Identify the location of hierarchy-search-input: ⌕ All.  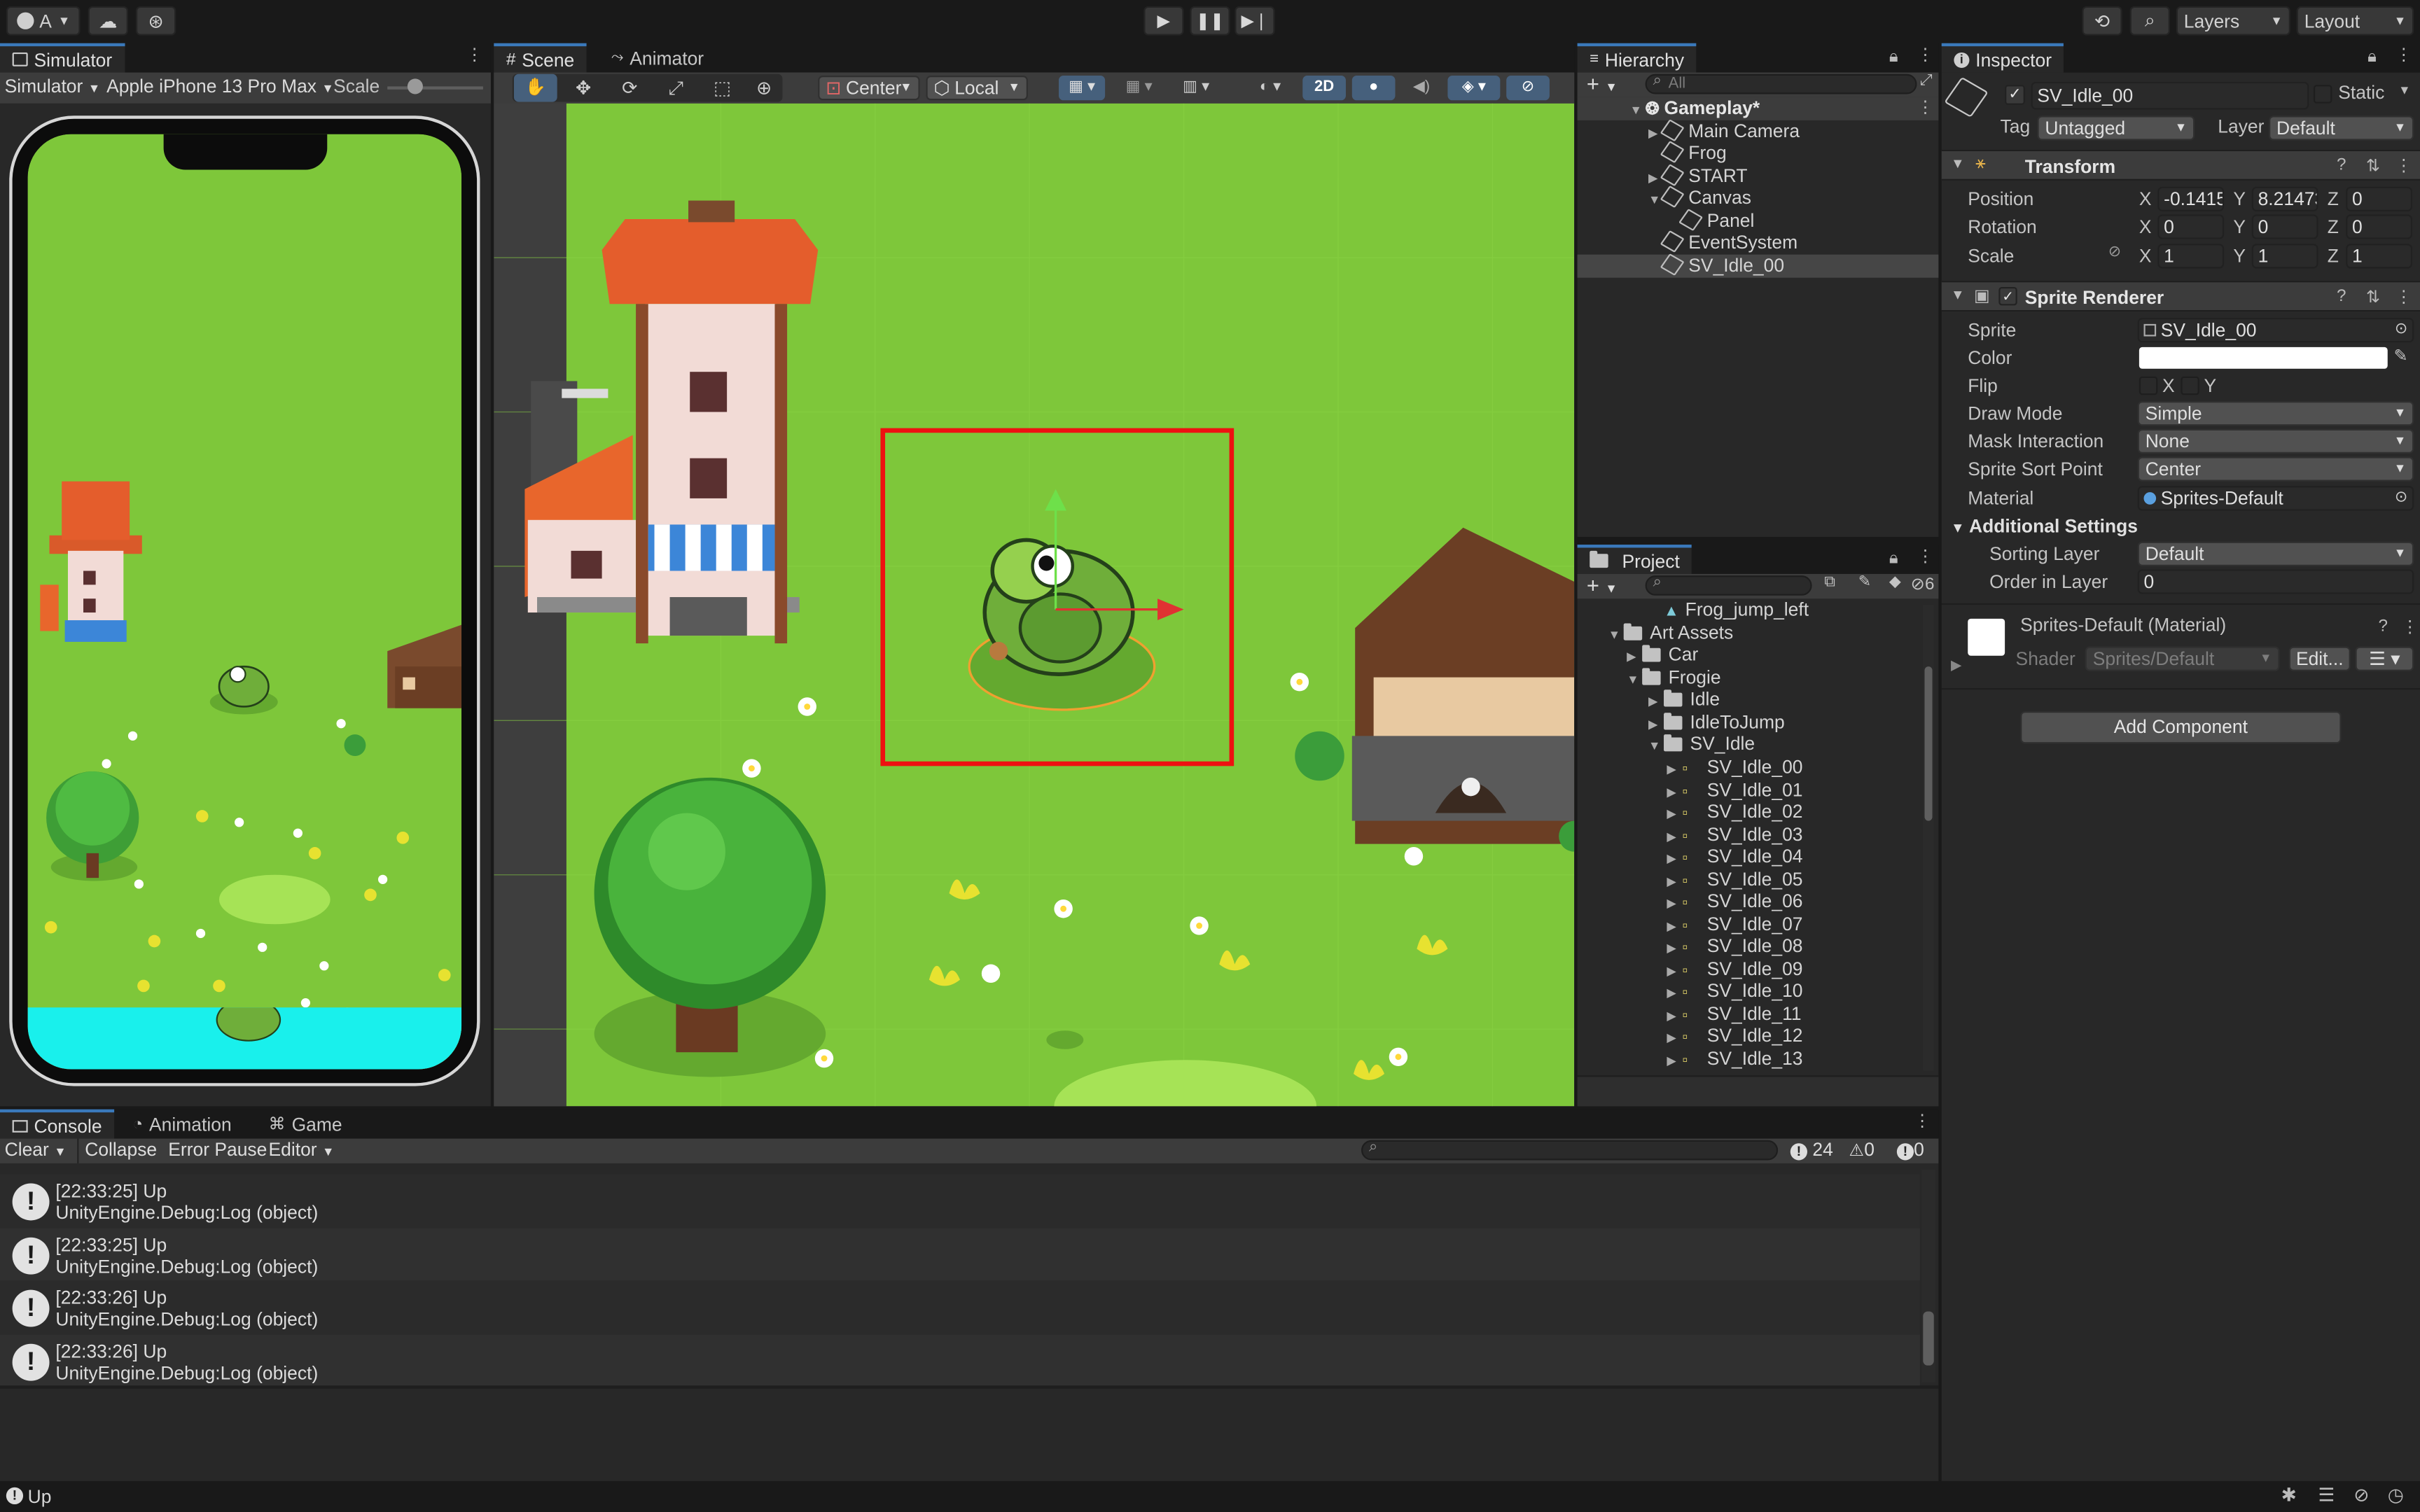
(1781, 83).